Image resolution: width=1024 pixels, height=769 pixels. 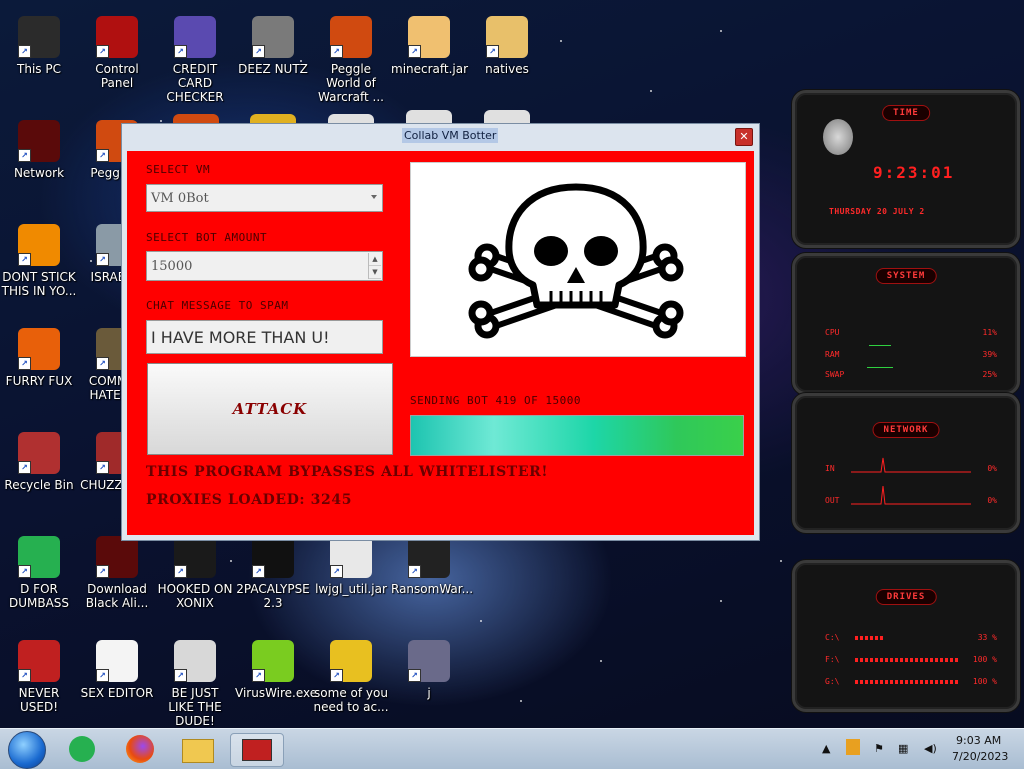 What do you see at coordinates (207, 237) in the screenshot?
I see `bot-amount-label: SELECT BOT AMOUNT` at bounding box center [207, 237].